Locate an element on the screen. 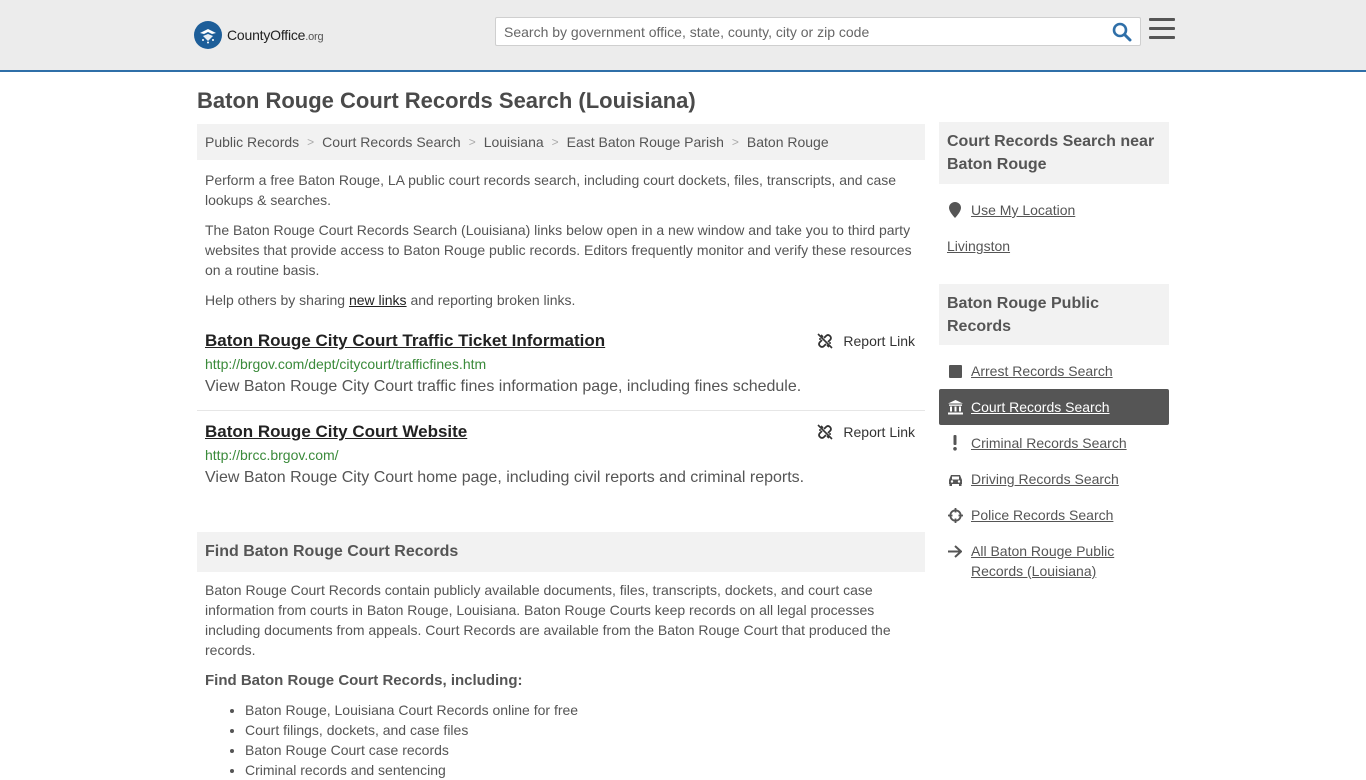 This screenshot has width=1366, height=780. courthouse-icon is located at coordinates (955, 407).